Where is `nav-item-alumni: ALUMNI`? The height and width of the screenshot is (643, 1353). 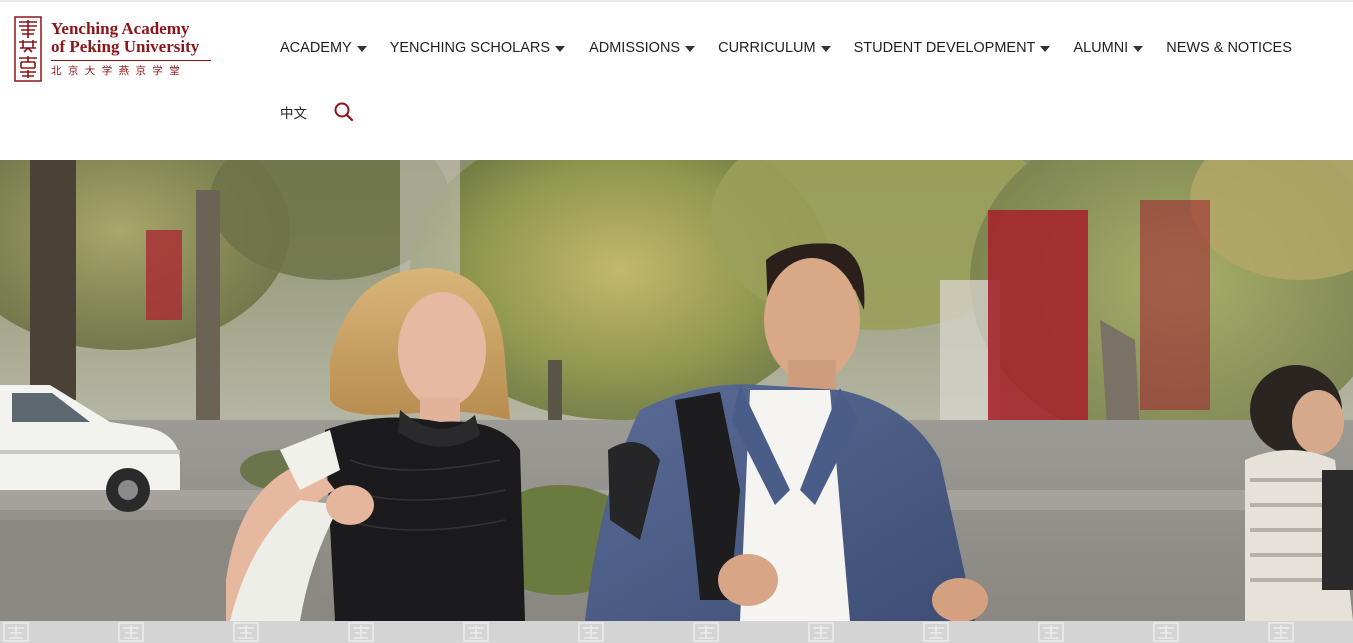 nav-item-alumni: ALUMNI is located at coordinates (1108, 48).